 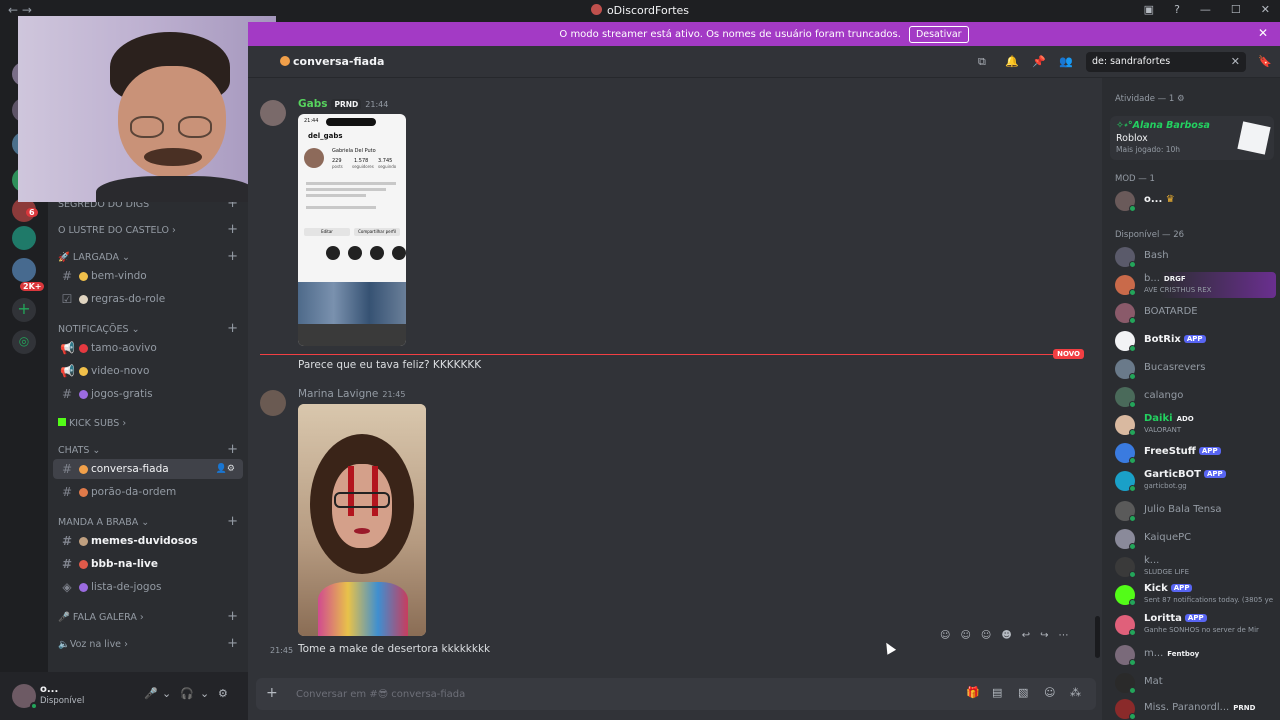 I want to click on members-icon: 👥, so click(x=1066, y=61).